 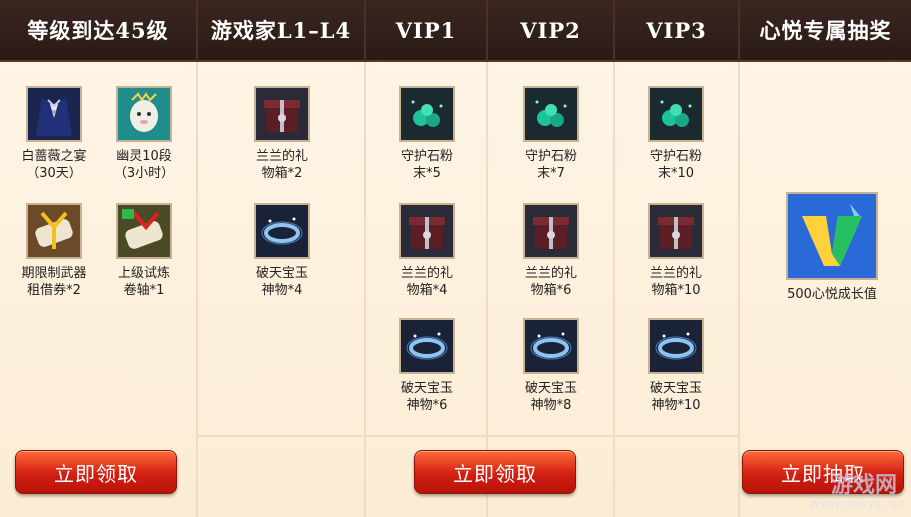 I want to click on reward-item: 守护石粉 末*5, so click(x=427, y=134).